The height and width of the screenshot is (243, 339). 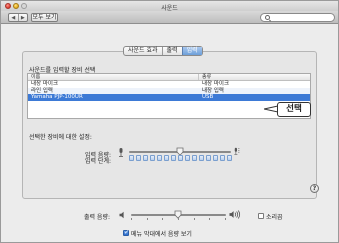 What do you see at coordinates (205, 77) in the screenshot?
I see `column-header-type: 종류` at bounding box center [205, 77].